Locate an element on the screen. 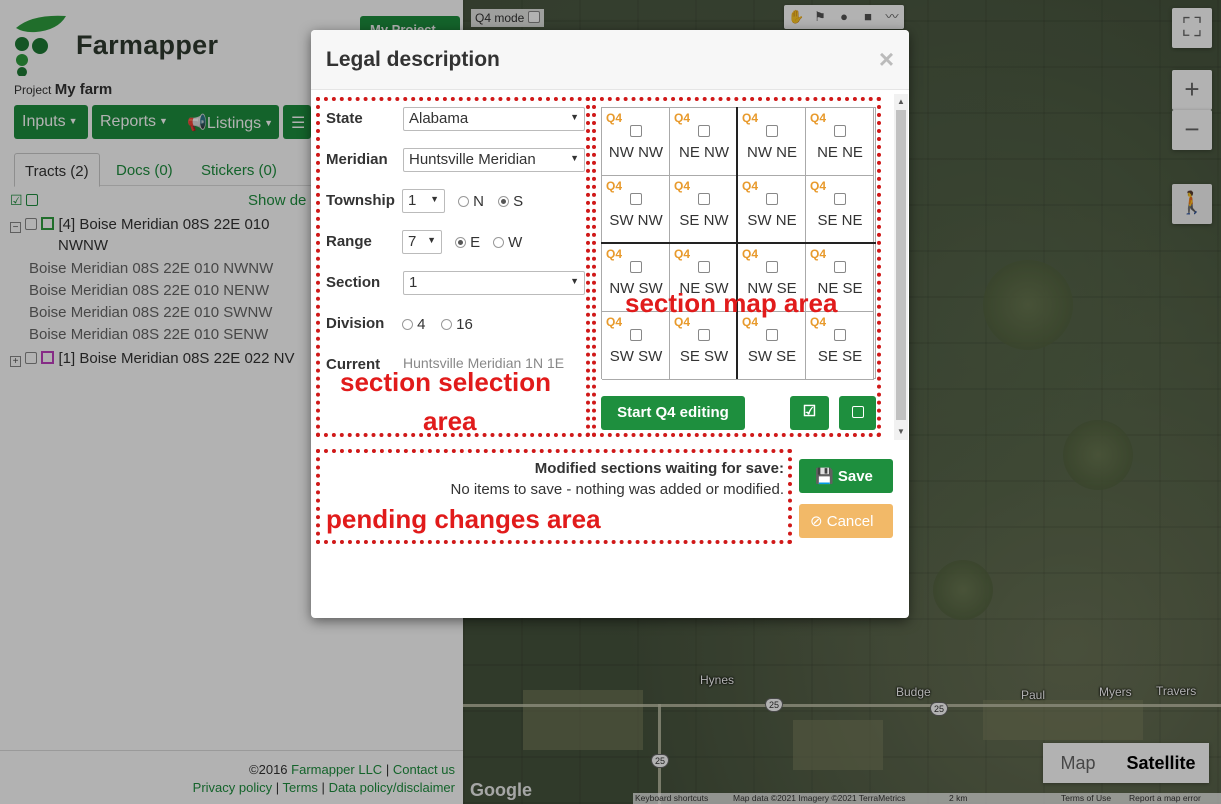 This screenshot has width=1221, height=804. annotation-selection-label: section selection is located at coordinates (445, 382).